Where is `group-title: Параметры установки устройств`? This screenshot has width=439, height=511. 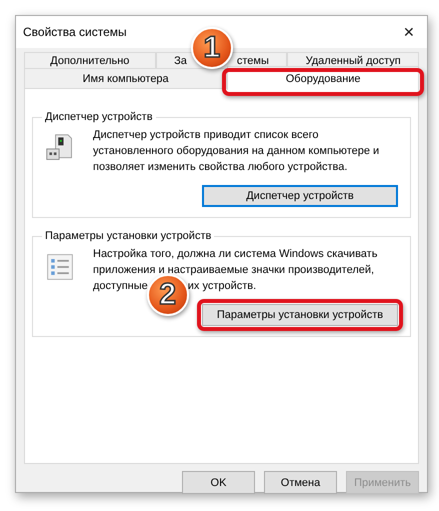 group-title: Параметры установки устройств is located at coordinates (128, 236).